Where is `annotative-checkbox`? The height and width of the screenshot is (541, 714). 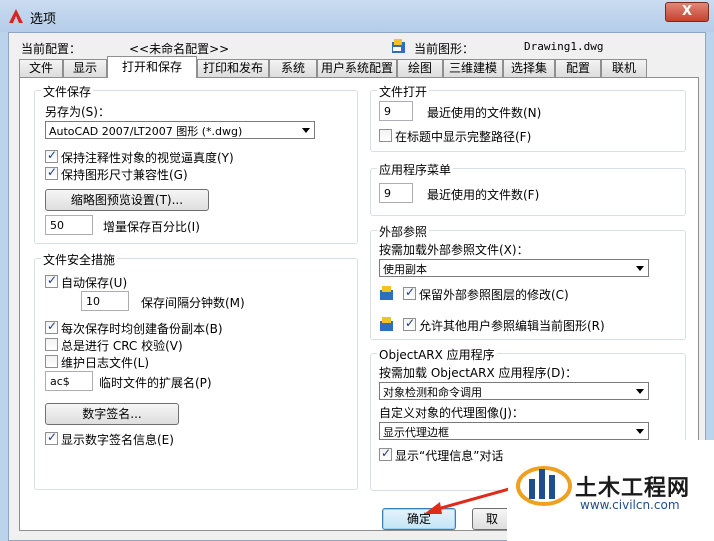
annotative-checkbox is located at coordinates (51, 155).